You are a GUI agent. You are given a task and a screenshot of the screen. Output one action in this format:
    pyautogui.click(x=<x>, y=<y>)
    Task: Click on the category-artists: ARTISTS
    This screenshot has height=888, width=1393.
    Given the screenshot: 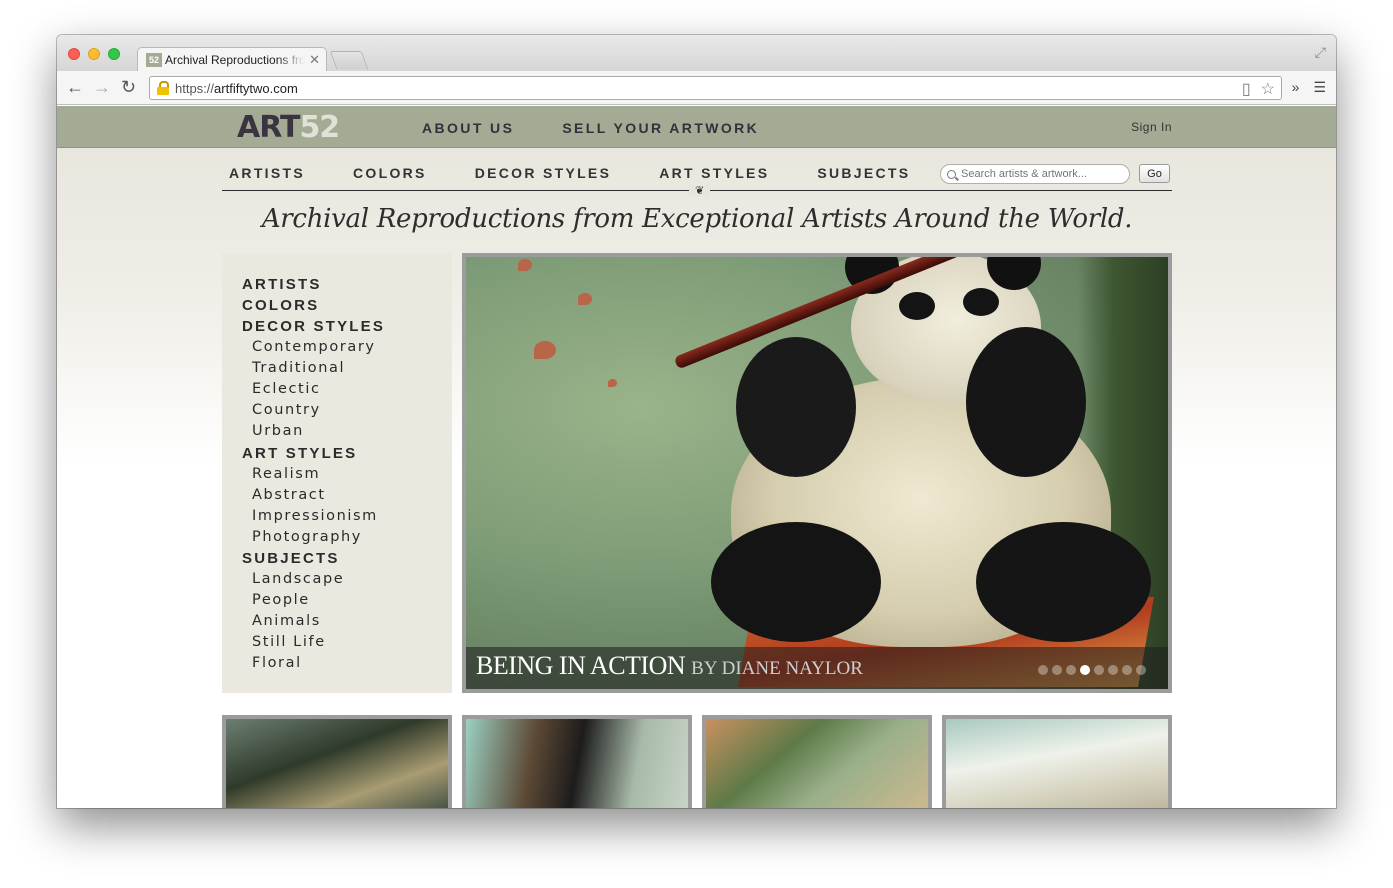 What is the action you would take?
    pyautogui.click(x=267, y=173)
    